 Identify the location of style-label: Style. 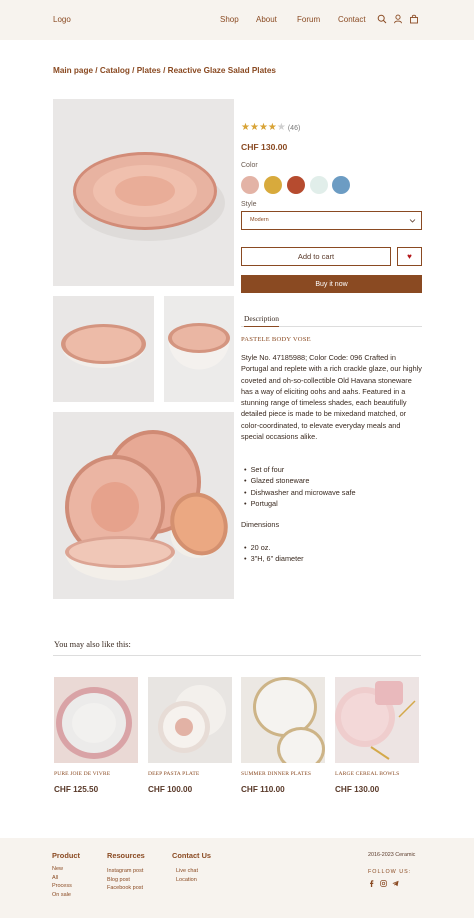
(249, 204).